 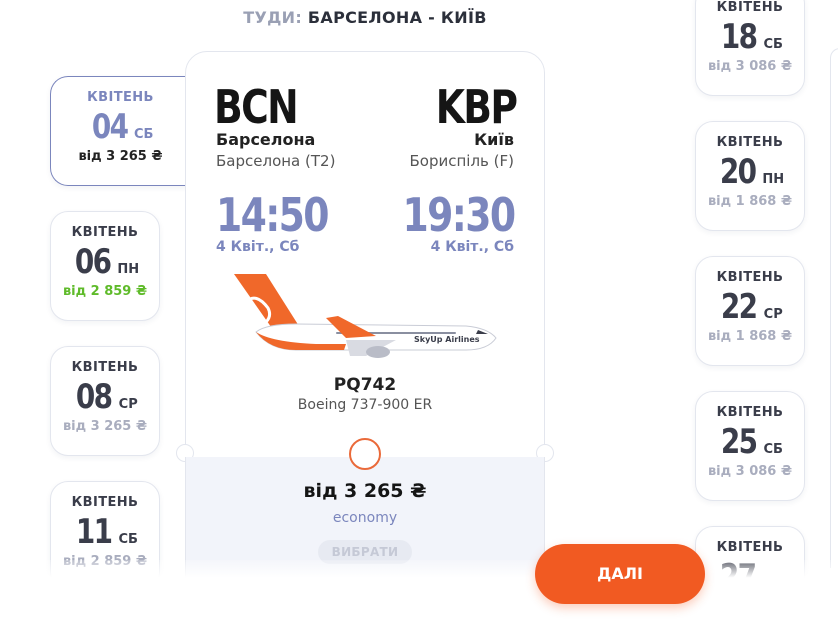 What do you see at coordinates (739, 307) in the screenshot?
I see `day-number: 22` at bounding box center [739, 307].